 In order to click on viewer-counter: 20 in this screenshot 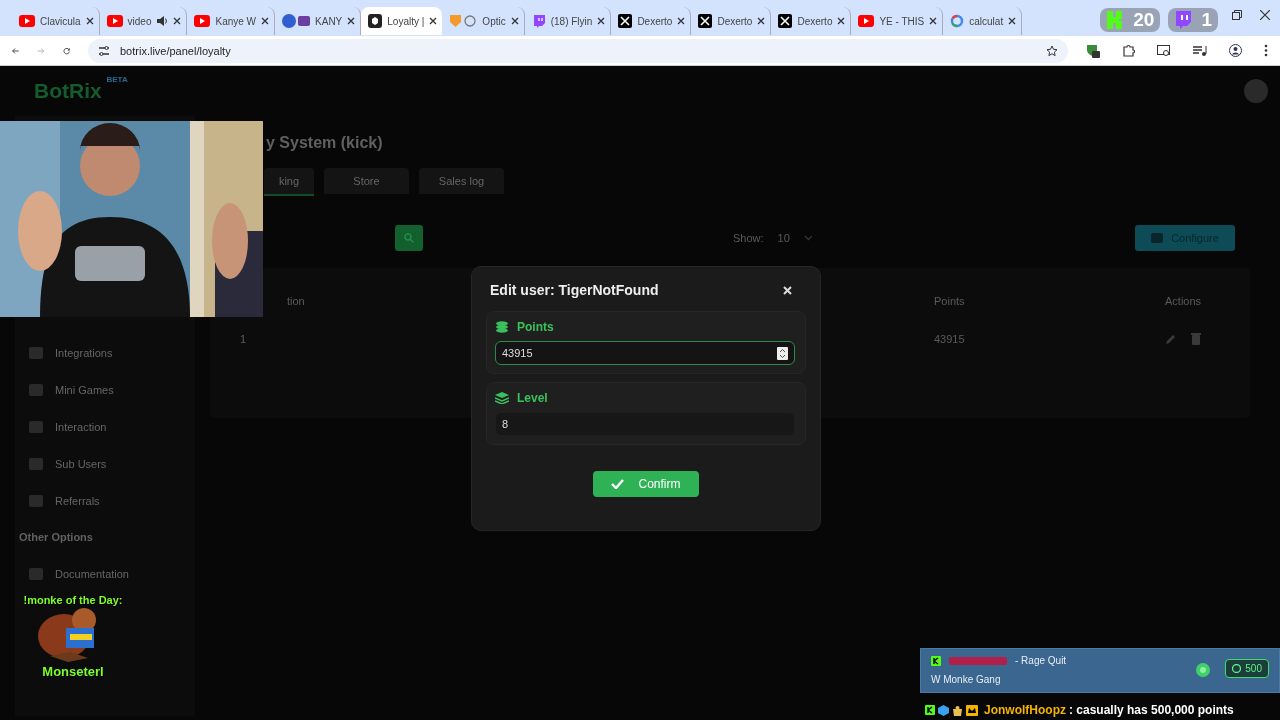, I will do `click(1130, 20)`.